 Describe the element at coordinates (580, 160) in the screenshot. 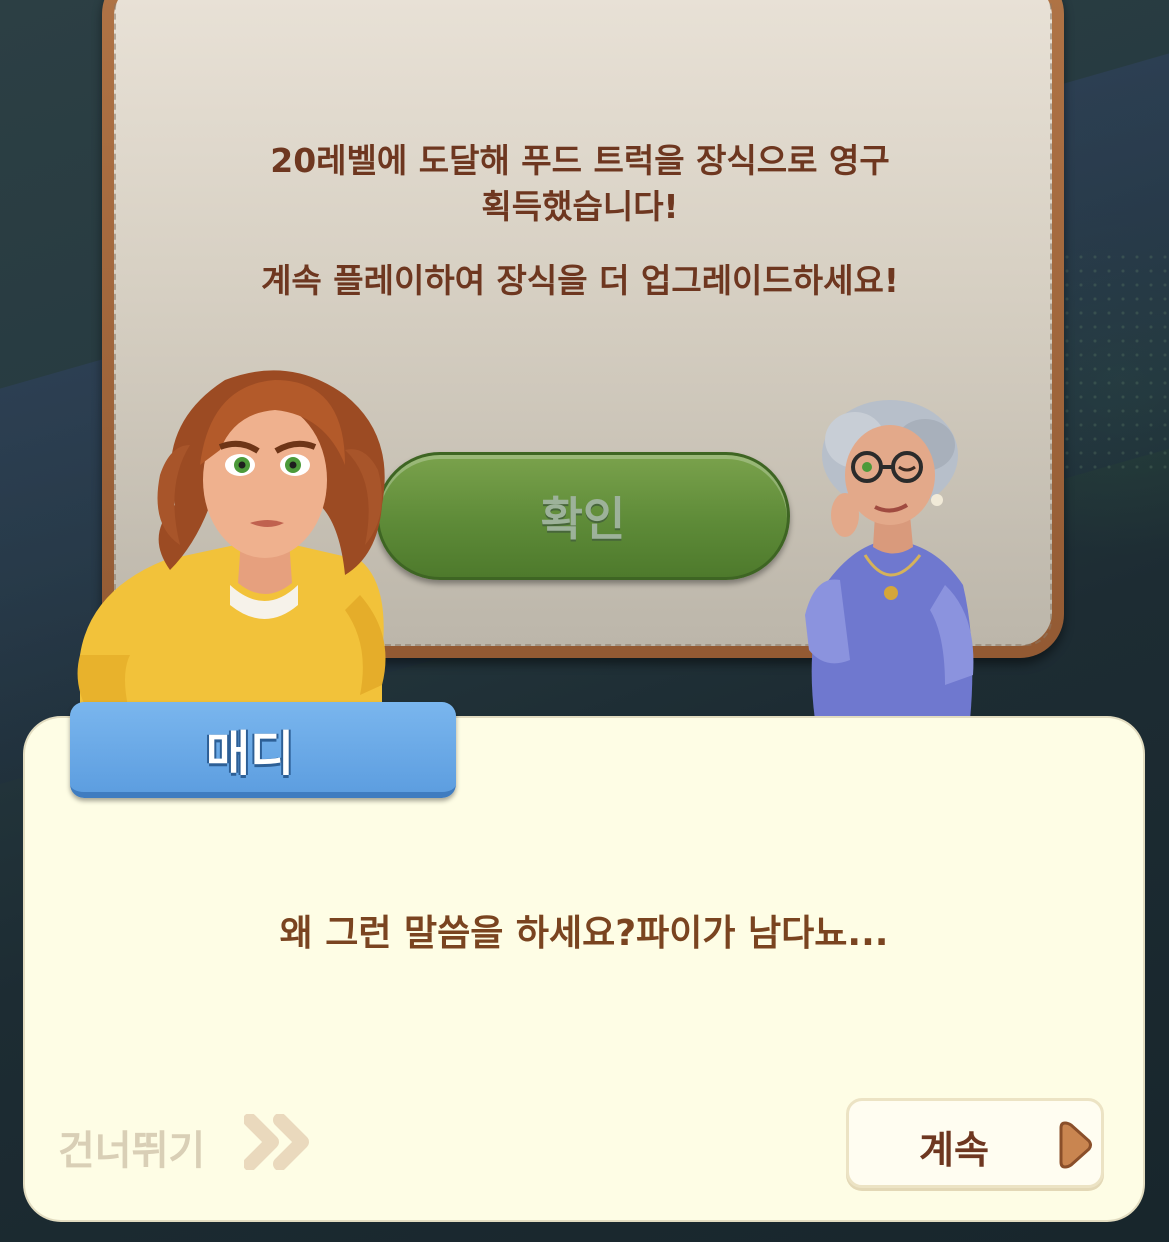

I see `modal-message-line1: 20레벨에 도달해 푸드 트럭을 장식으로 영구` at that location.